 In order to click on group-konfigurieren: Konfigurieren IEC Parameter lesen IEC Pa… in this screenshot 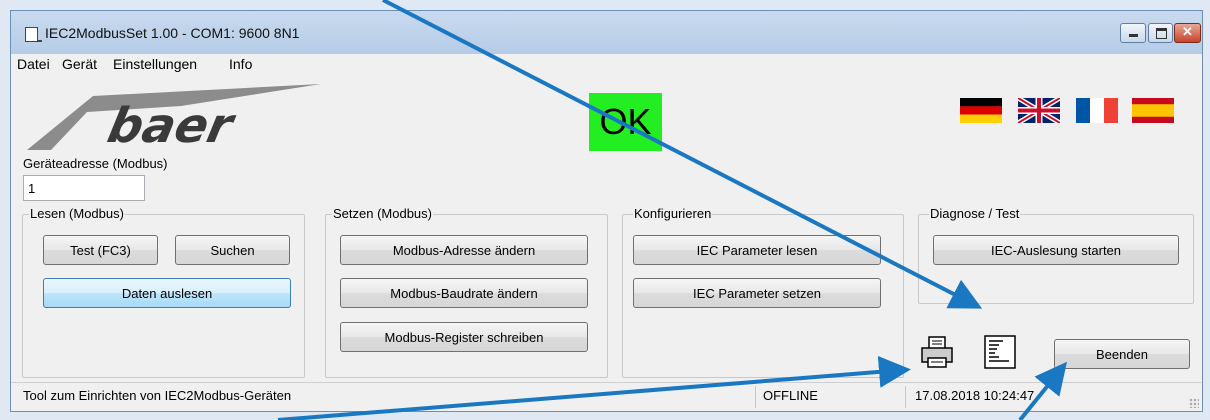, I will do `click(763, 292)`.